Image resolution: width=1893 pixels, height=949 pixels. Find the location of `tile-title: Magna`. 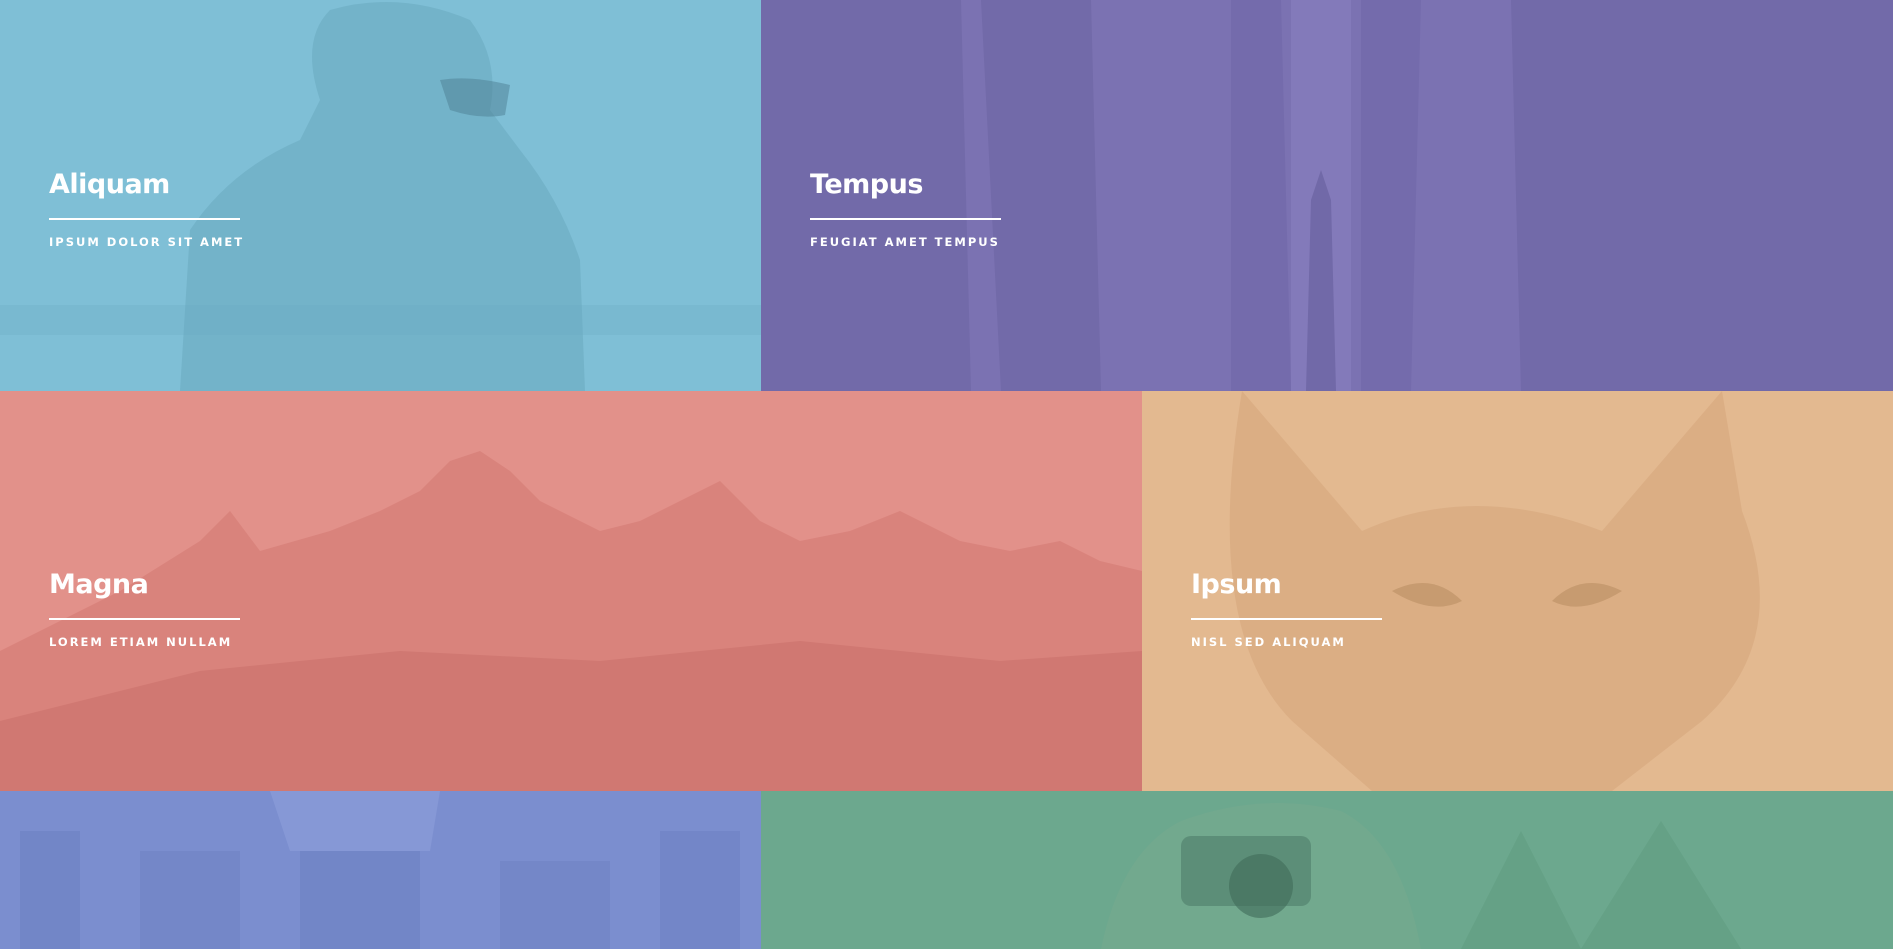

tile-title: Magna is located at coordinates (99, 584).